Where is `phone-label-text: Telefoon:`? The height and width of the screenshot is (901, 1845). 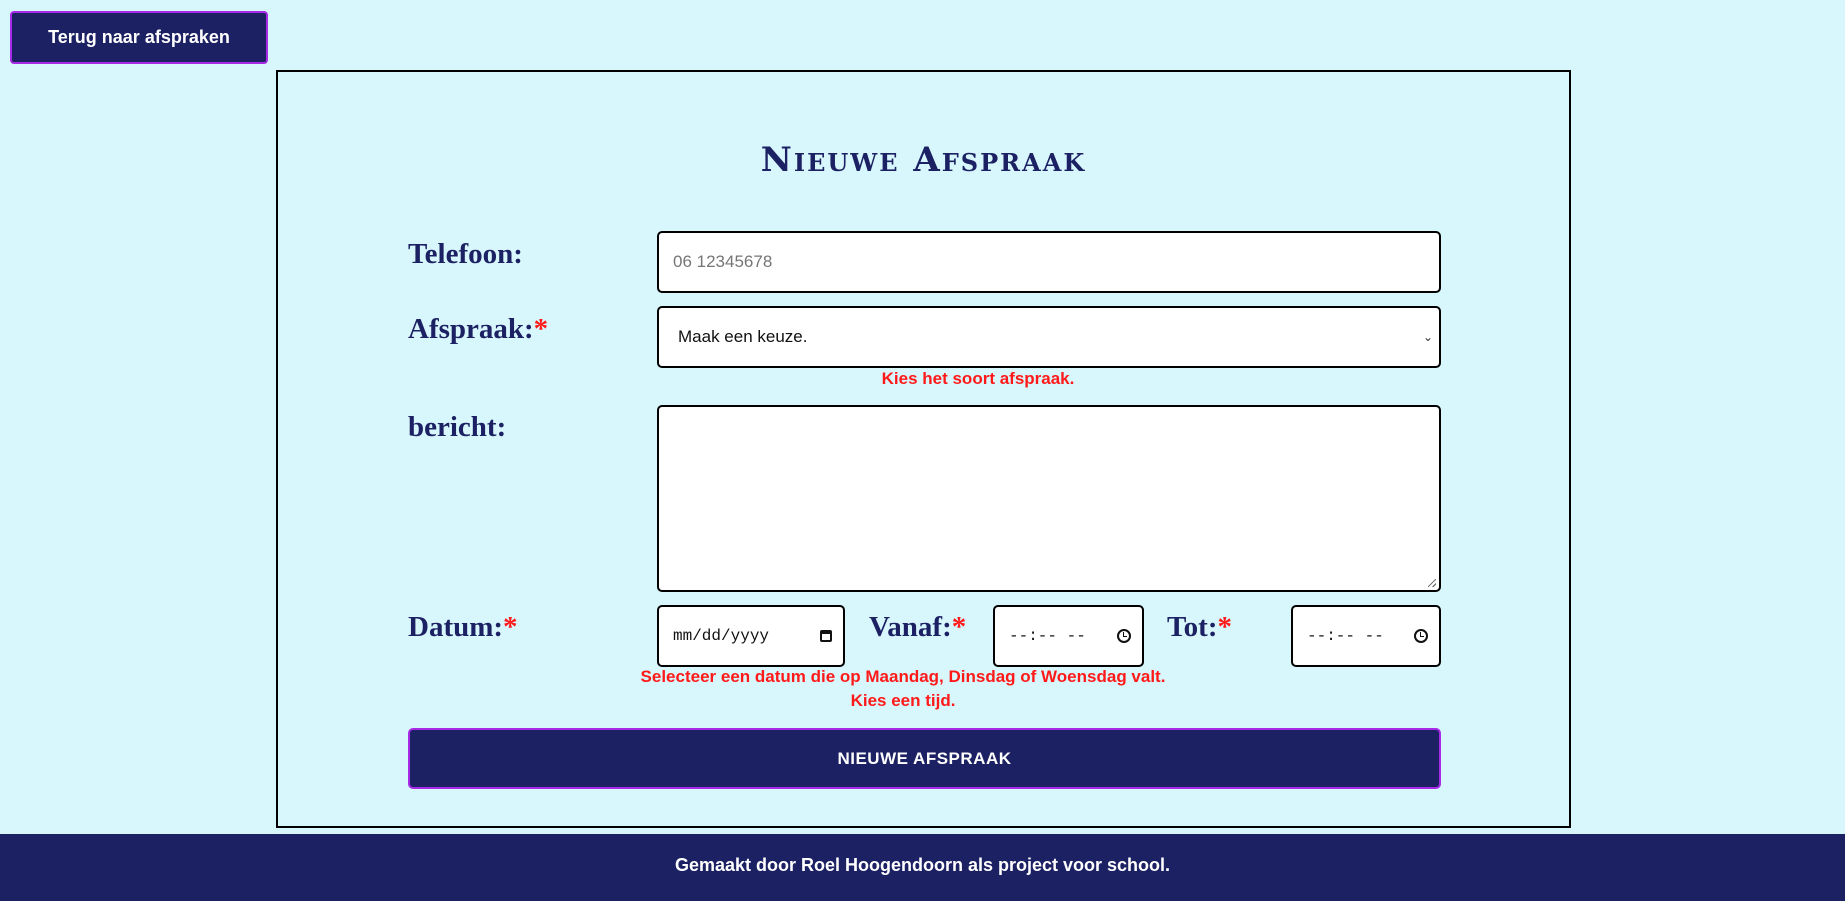
phone-label-text: Telefoon: is located at coordinates (465, 254).